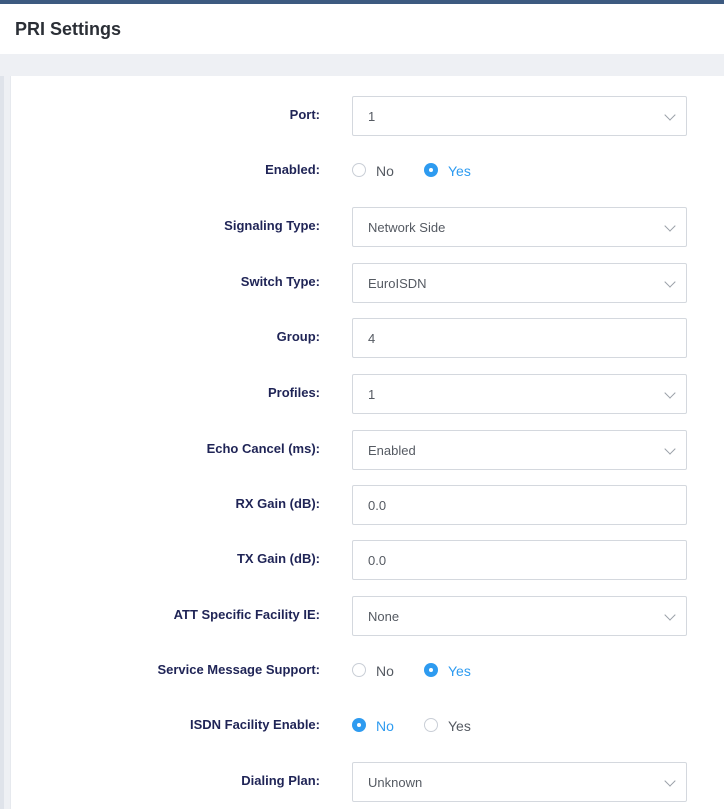 This screenshot has height=809, width=724. Describe the element at coordinates (362, 29) in the screenshot. I see `page-header: PRI Settings` at that location.